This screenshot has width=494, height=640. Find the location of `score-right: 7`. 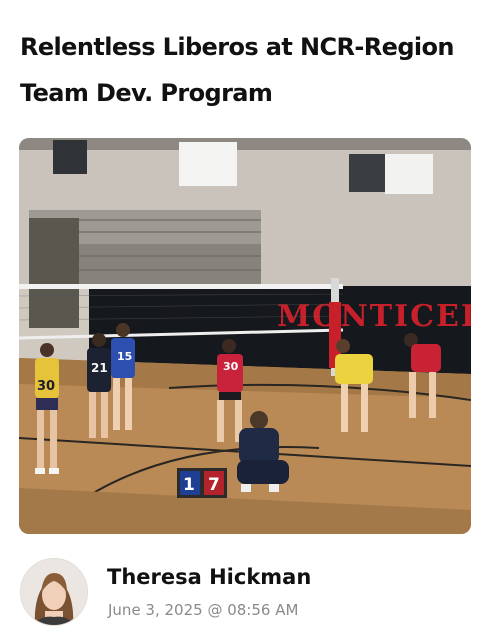

score-right: 7 is located at coordinates (214, 485).